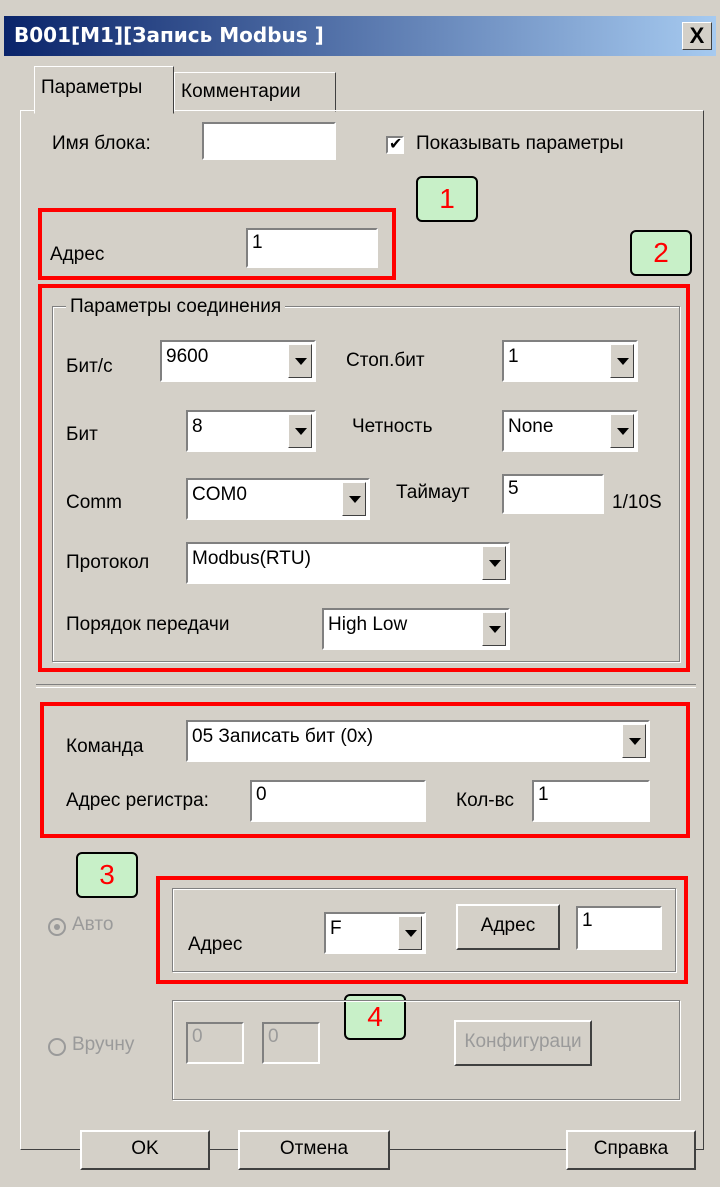  Describe the element at coordinates (107, 875) in the screenshot. I see `callout-3: 3` at that location.